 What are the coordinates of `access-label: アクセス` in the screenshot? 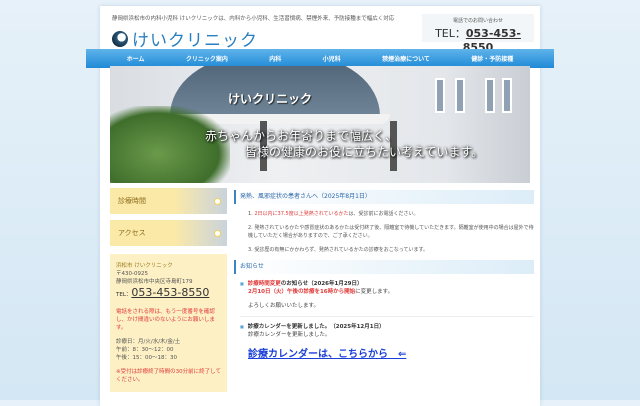 It's located at (132, 233).